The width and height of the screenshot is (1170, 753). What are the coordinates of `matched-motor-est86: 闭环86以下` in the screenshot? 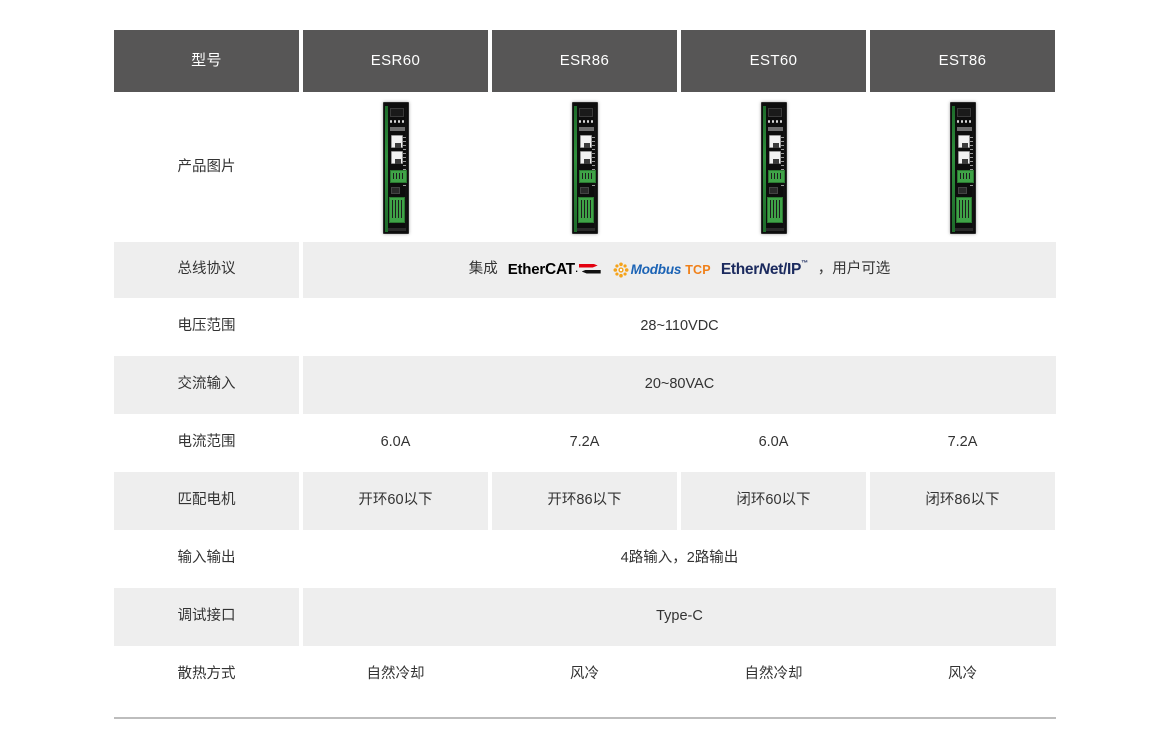 It's located at (962, 501).